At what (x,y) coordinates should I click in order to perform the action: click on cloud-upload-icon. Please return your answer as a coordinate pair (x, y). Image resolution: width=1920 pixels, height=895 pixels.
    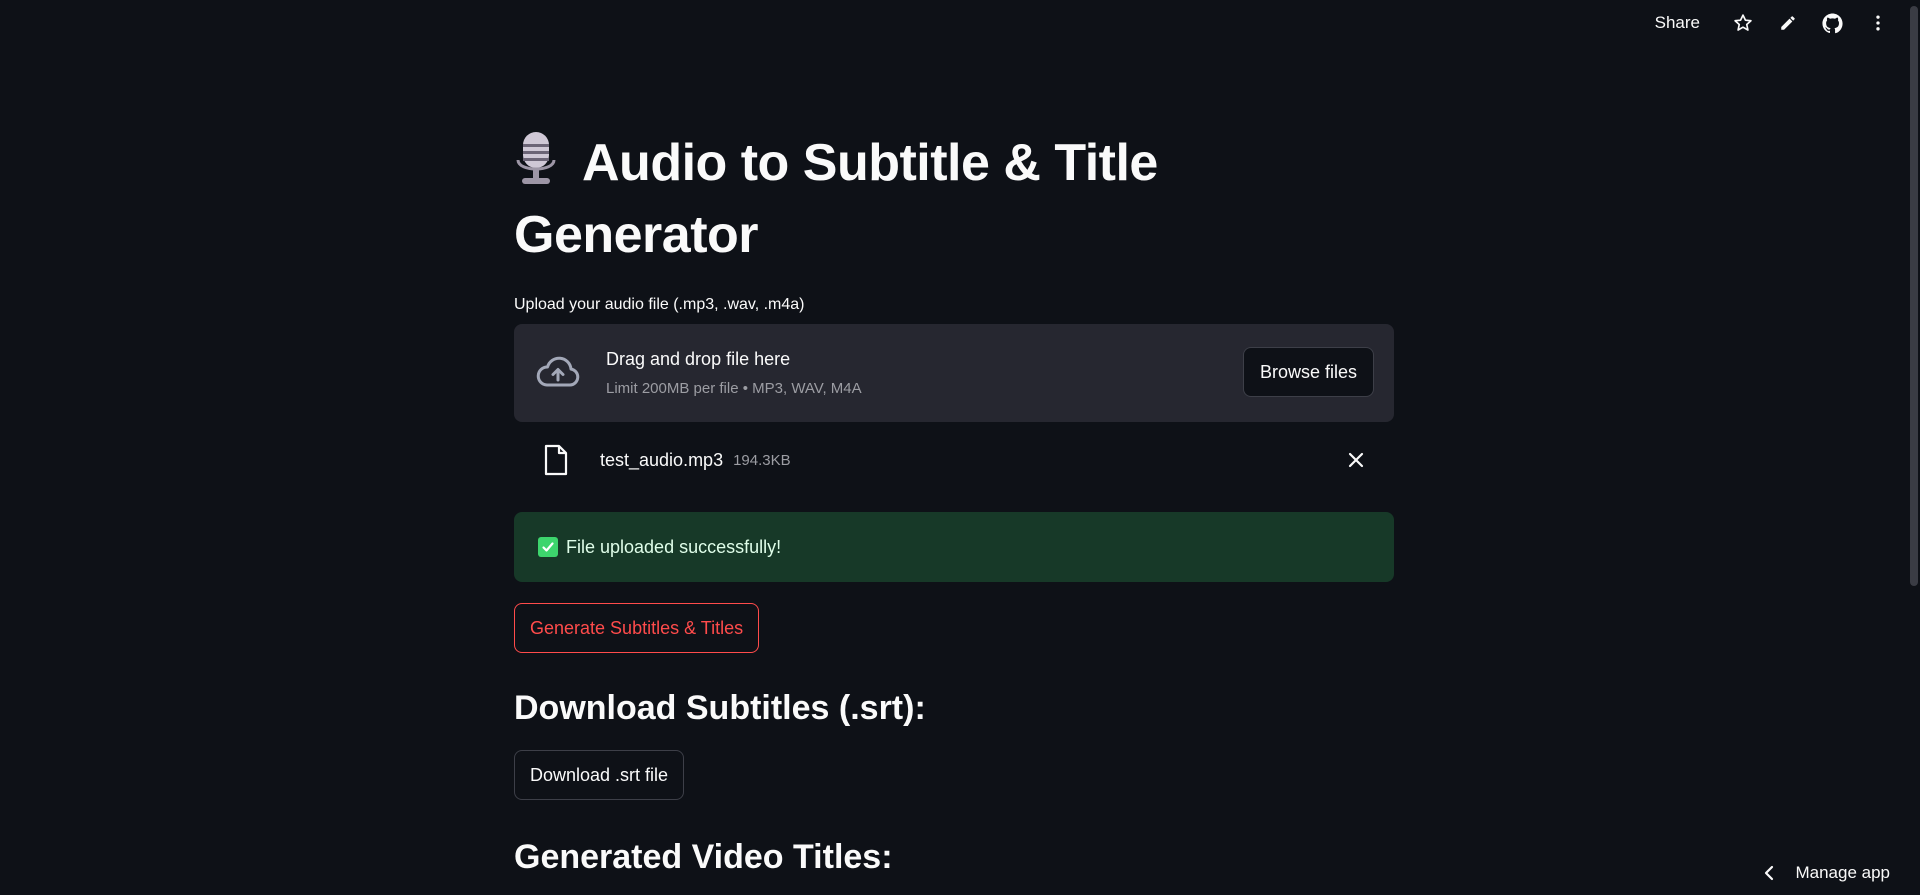
    Looking at the image, I should click on (558, 371).